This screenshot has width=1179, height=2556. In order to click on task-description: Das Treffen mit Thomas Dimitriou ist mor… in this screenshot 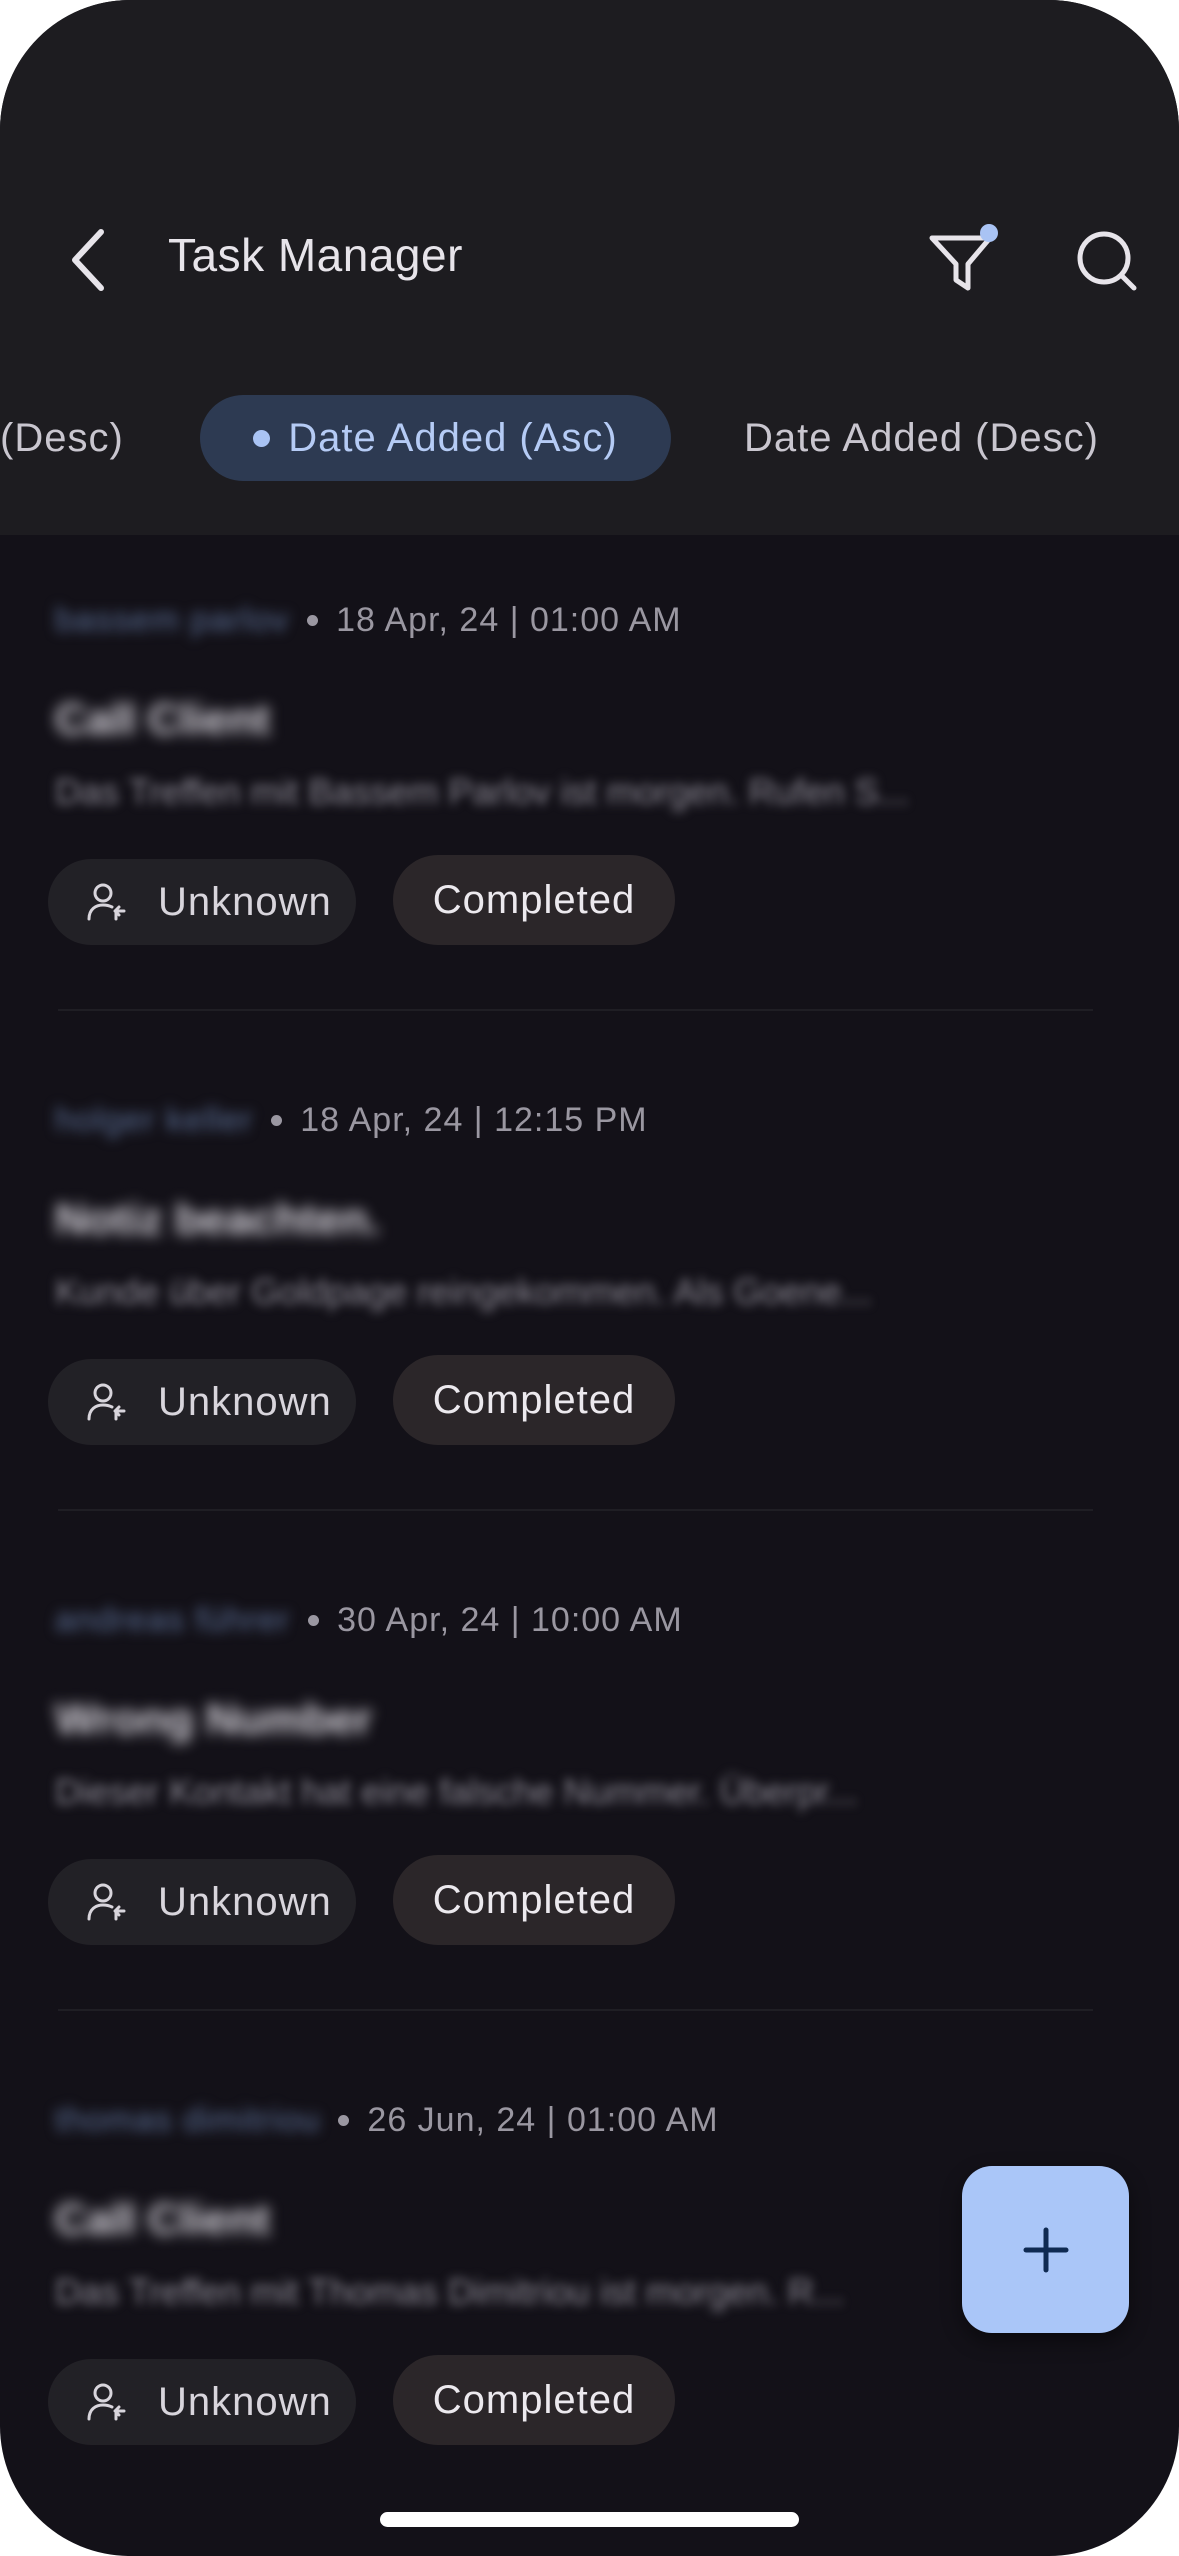, I will do `click(449, 2291)`.